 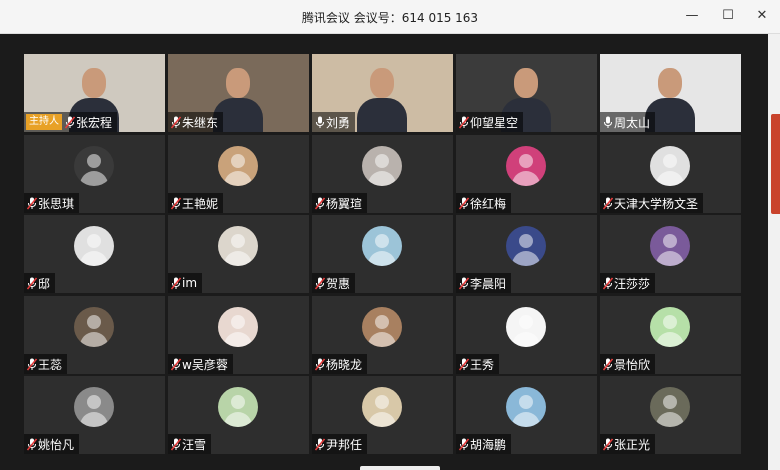 I want to click on participant-name: 胡海鹏, so click(x=488, y=444).